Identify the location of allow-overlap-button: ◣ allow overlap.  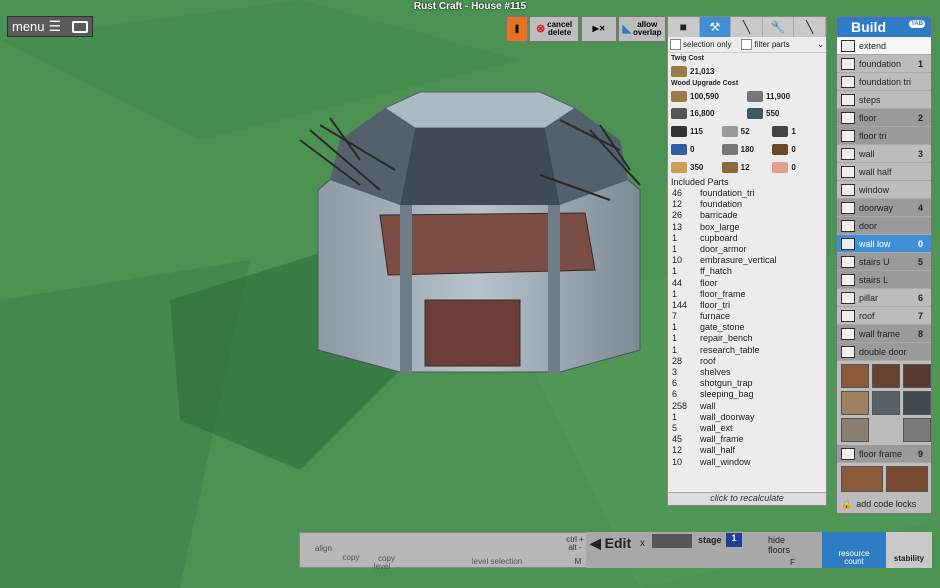
(642, 29).